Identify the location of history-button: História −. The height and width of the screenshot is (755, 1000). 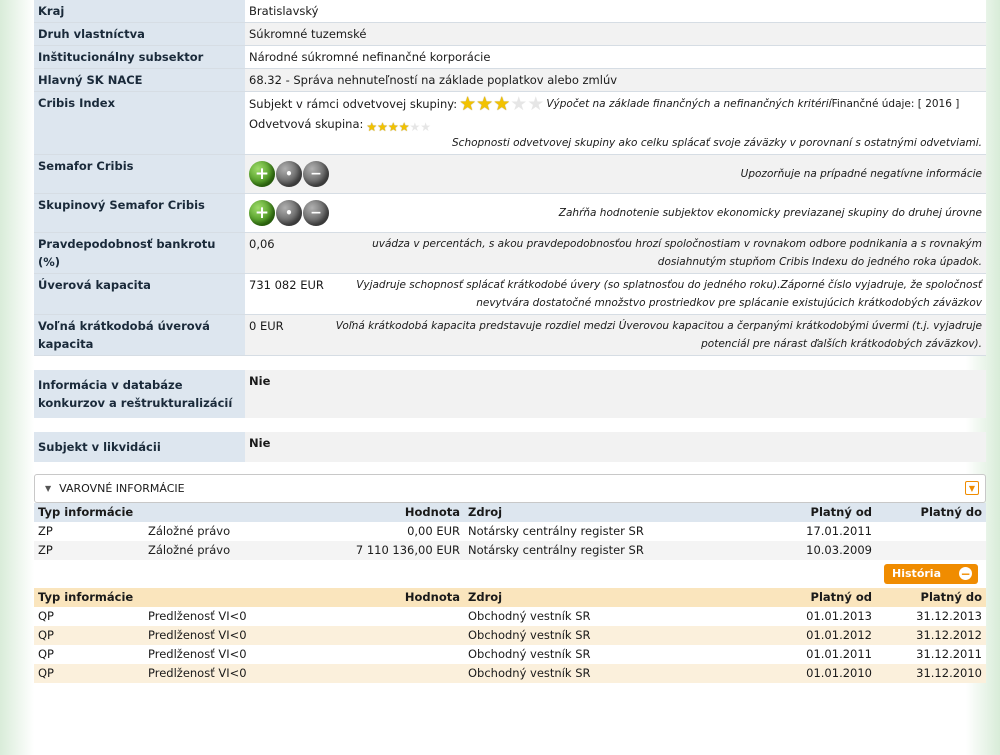
(931, 573).